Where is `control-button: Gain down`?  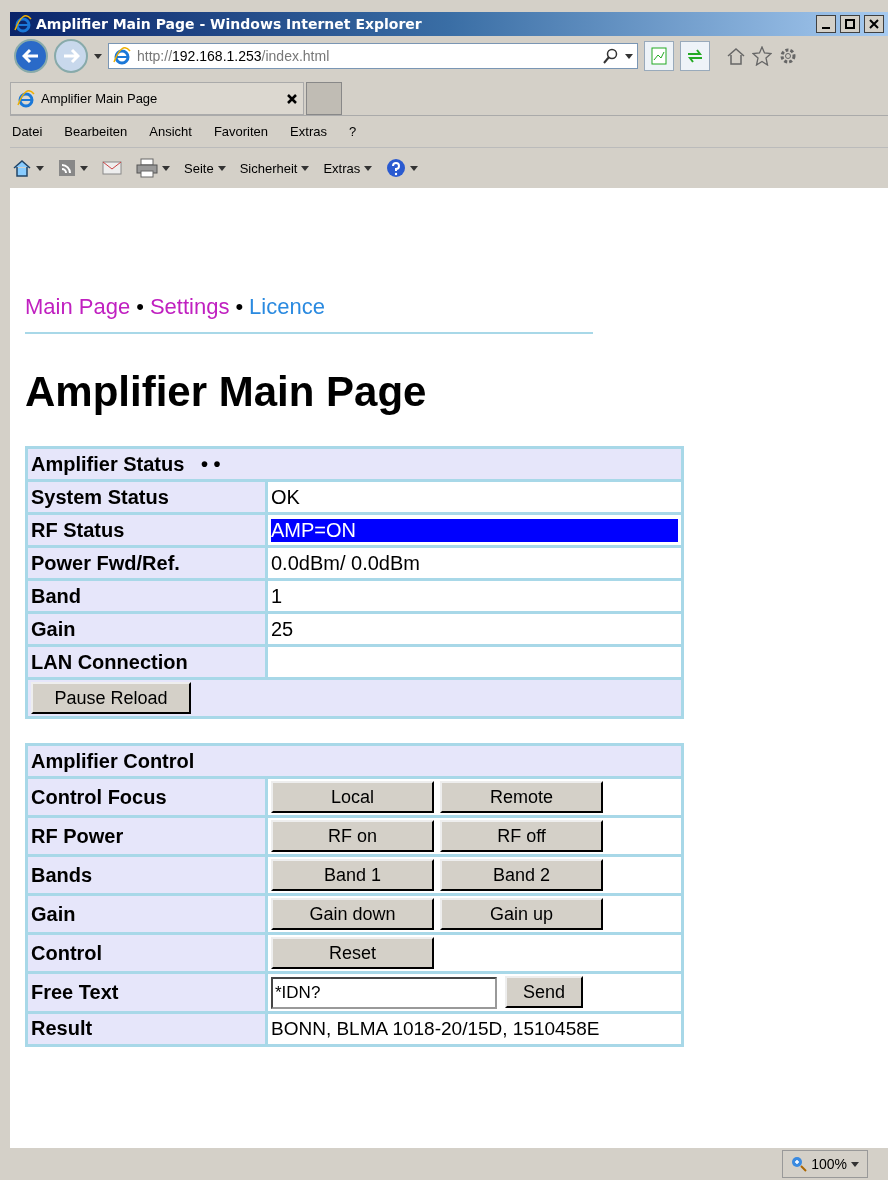
control-button: Gain down is located at coordinates (352, 914).